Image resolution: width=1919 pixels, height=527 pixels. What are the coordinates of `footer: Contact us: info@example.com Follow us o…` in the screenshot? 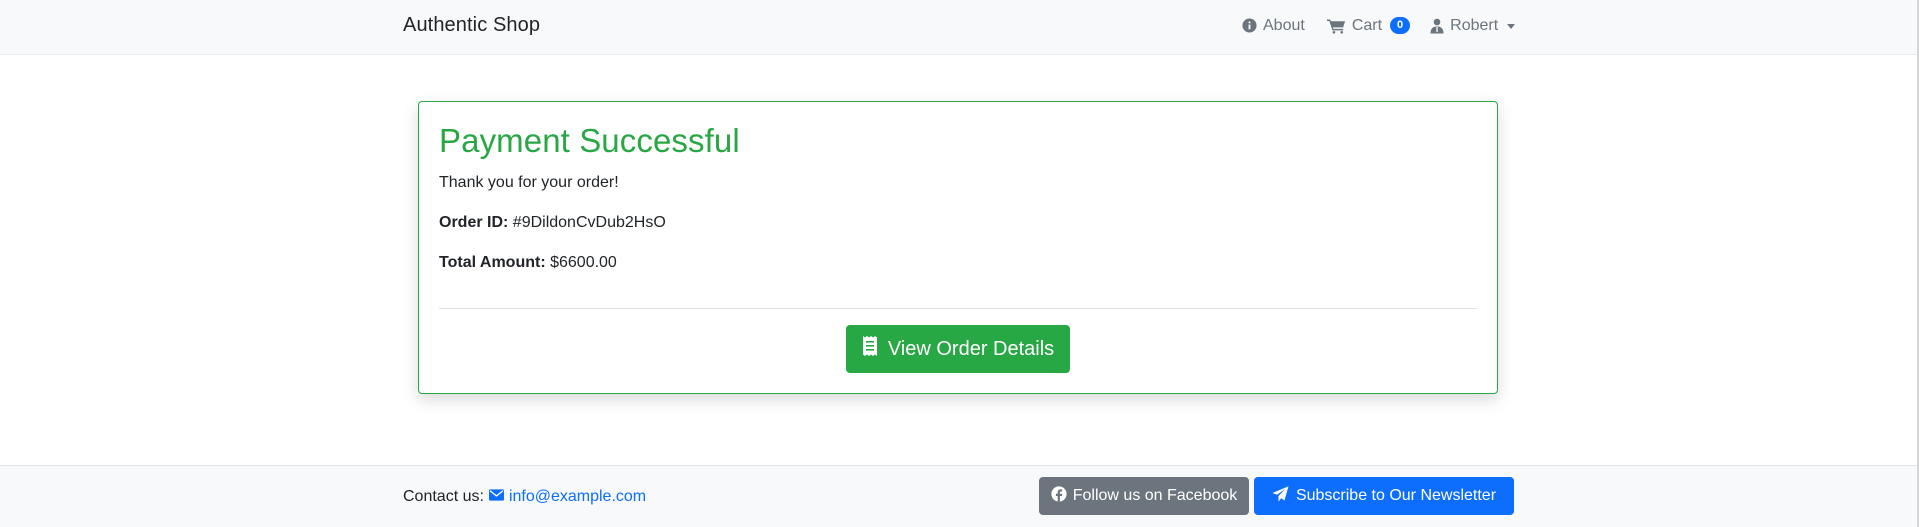 It's located at (959, 496).